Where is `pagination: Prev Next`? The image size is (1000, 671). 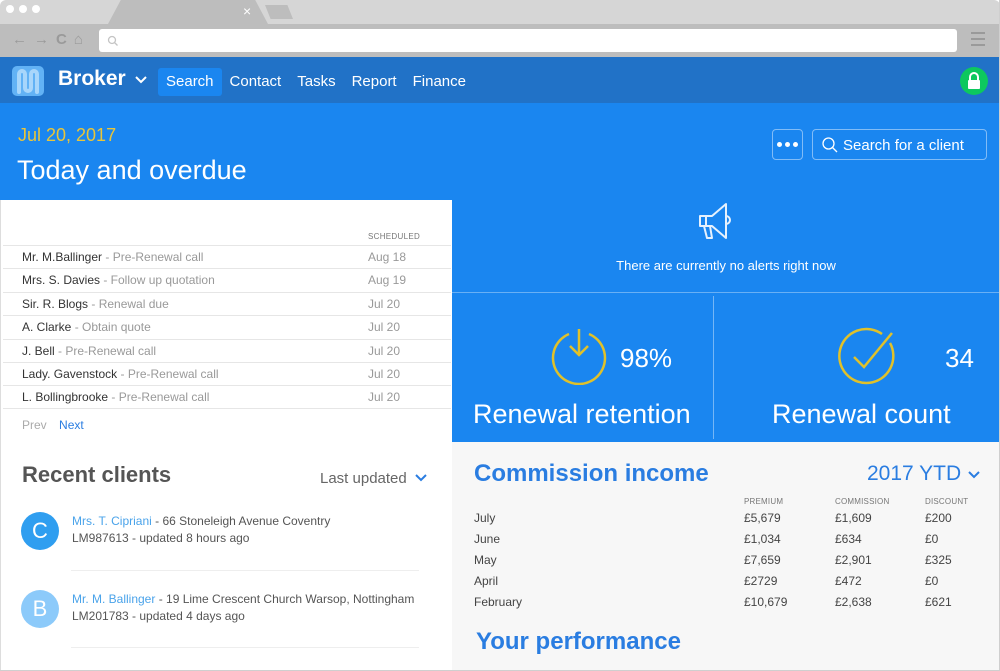 pagination: Prev Next is located at coordinates (53, 425).